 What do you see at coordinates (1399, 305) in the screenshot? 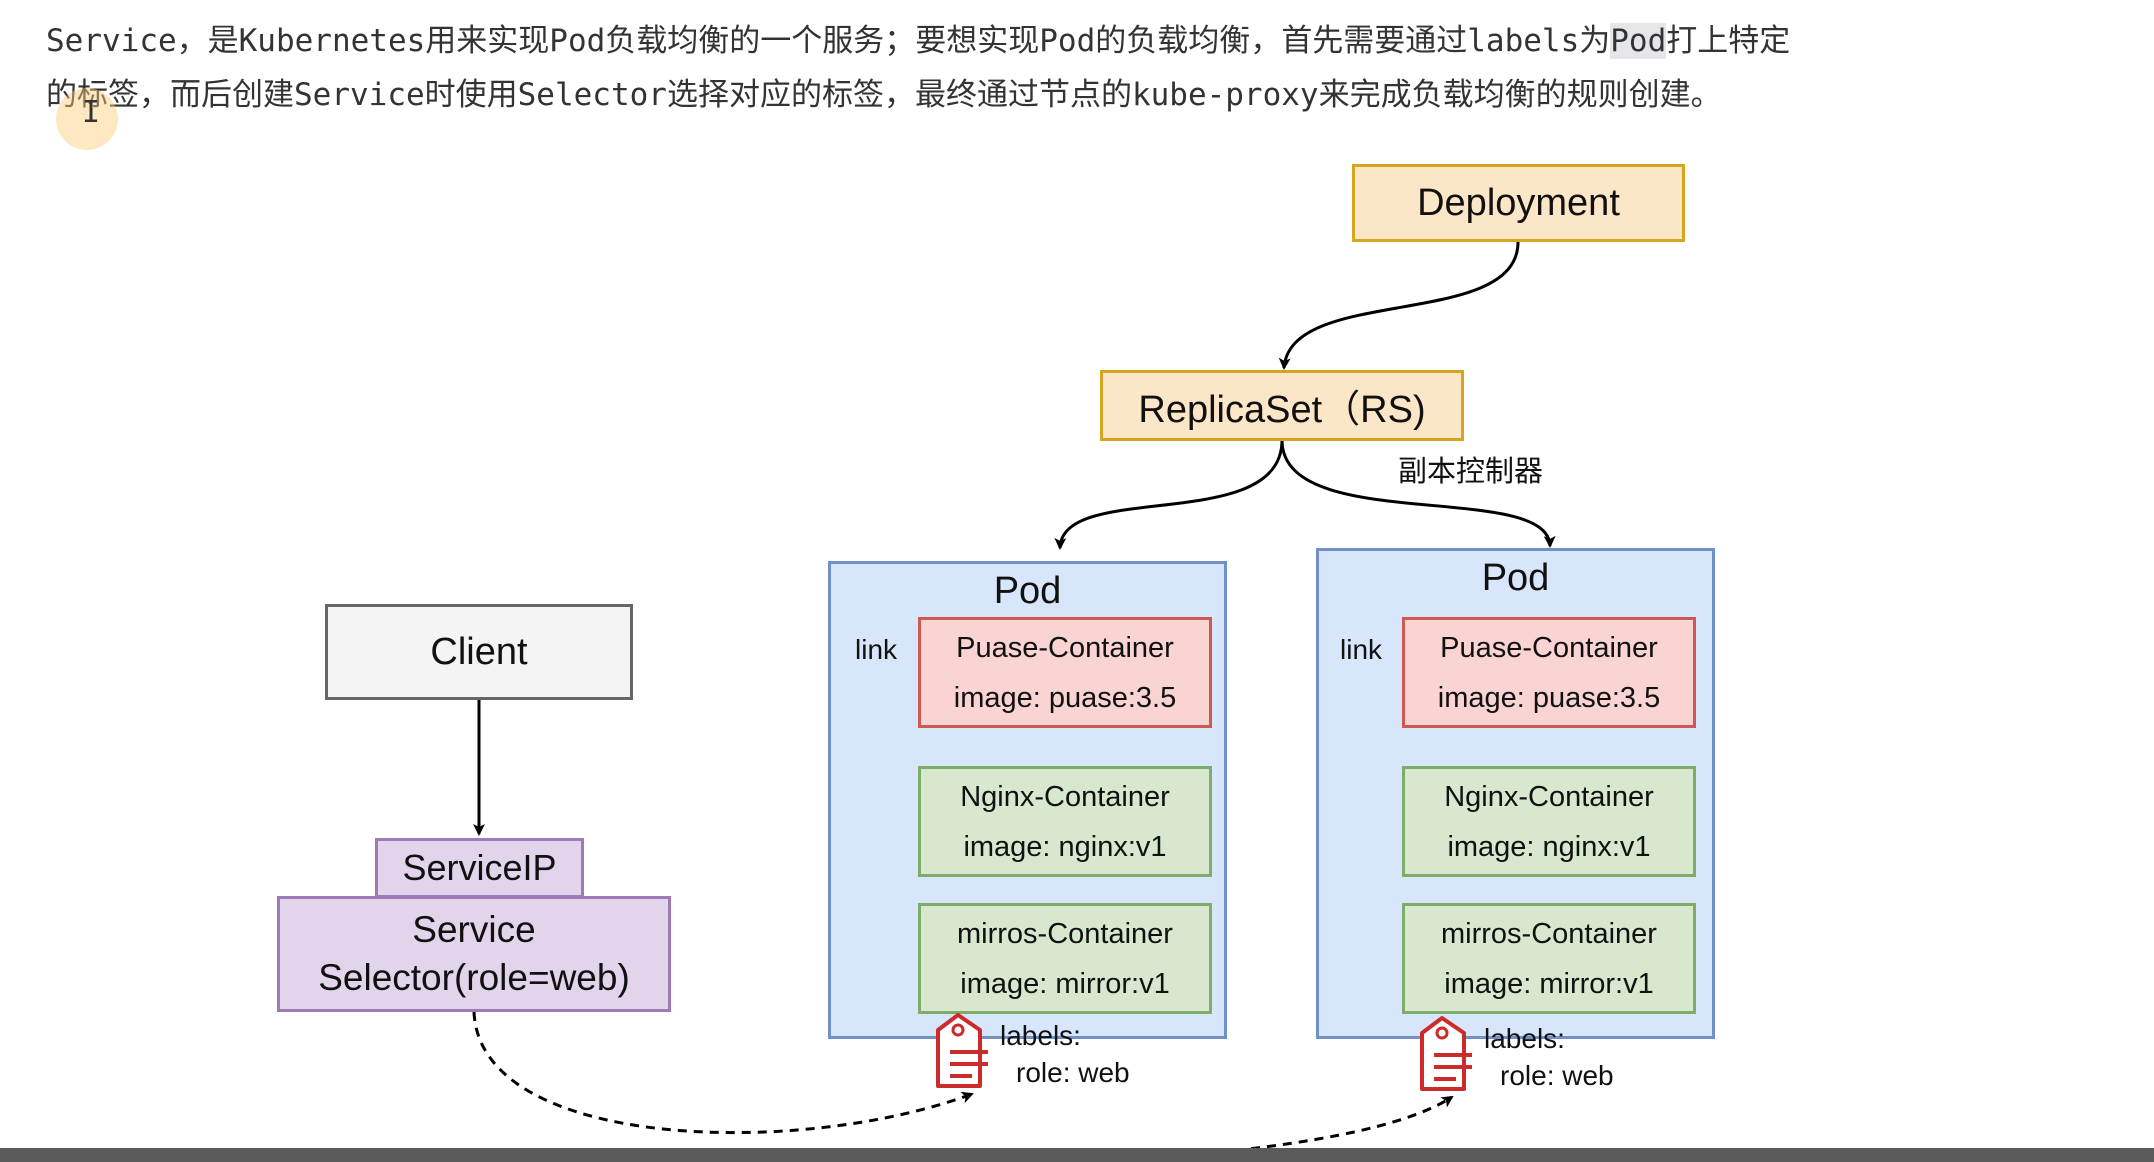
I see `deployment-to-rs-arrow` at bounding box center [1399, 305].